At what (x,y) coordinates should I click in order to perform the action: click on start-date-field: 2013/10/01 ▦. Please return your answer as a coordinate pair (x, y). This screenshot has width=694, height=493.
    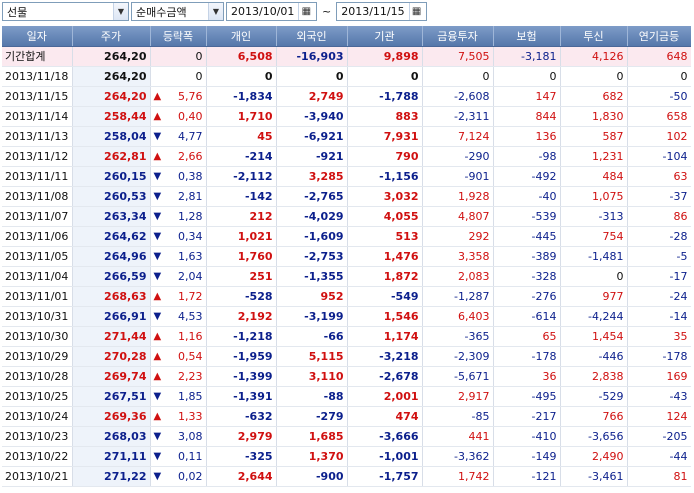
    Looking at the image, I should click on (271, 11).